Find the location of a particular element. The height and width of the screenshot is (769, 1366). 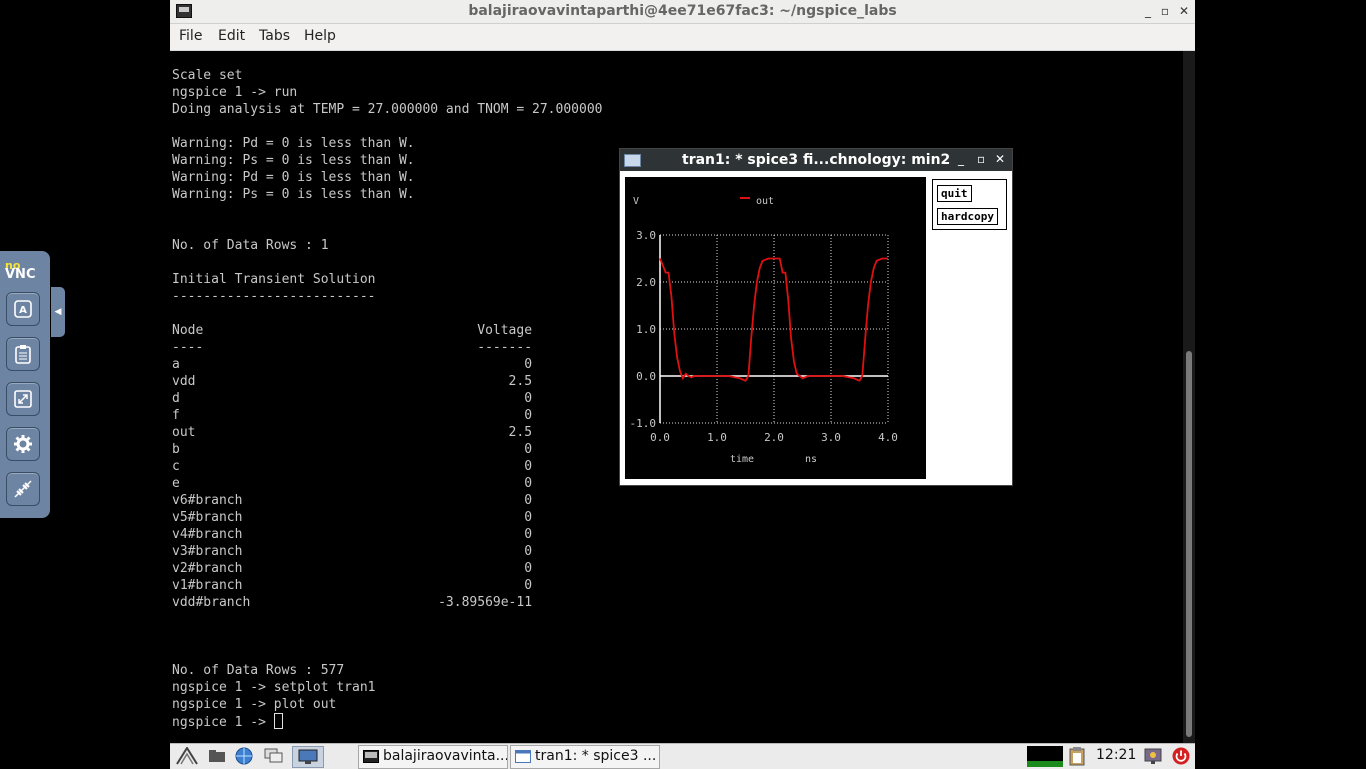

x-axis-label: time is located at coordinates (742, 459).